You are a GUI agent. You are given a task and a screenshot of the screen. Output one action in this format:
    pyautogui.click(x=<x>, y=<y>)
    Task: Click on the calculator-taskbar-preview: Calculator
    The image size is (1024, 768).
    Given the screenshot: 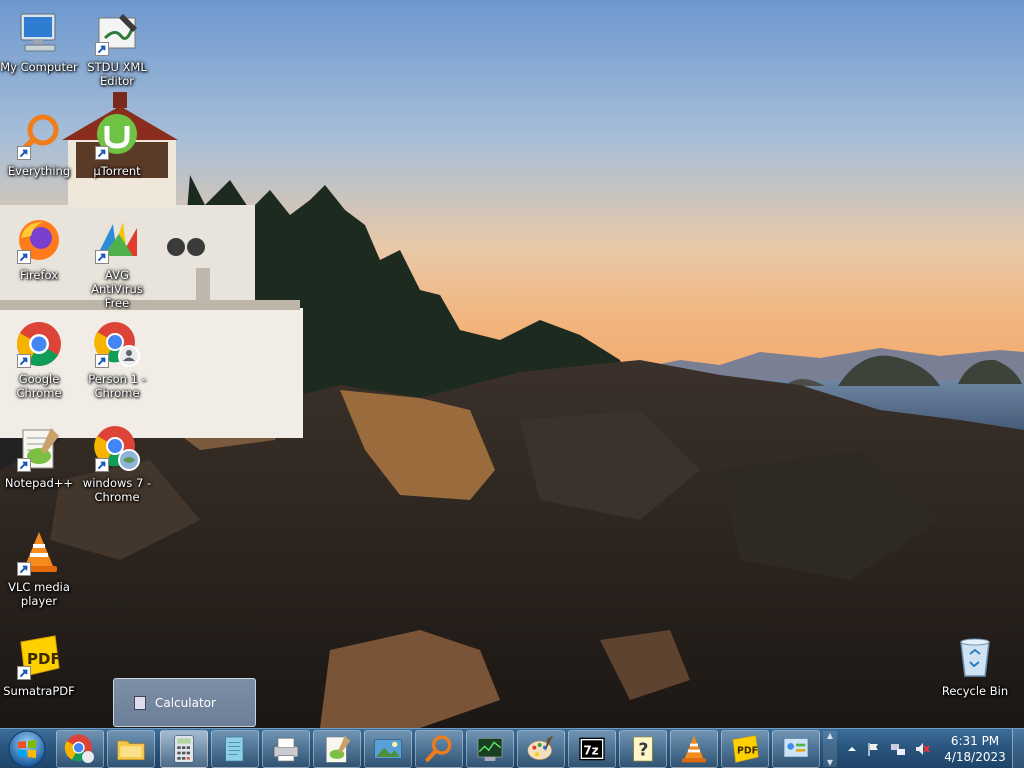 What is the action you would take?
    pyautogui.click(x=184, y=702)
    